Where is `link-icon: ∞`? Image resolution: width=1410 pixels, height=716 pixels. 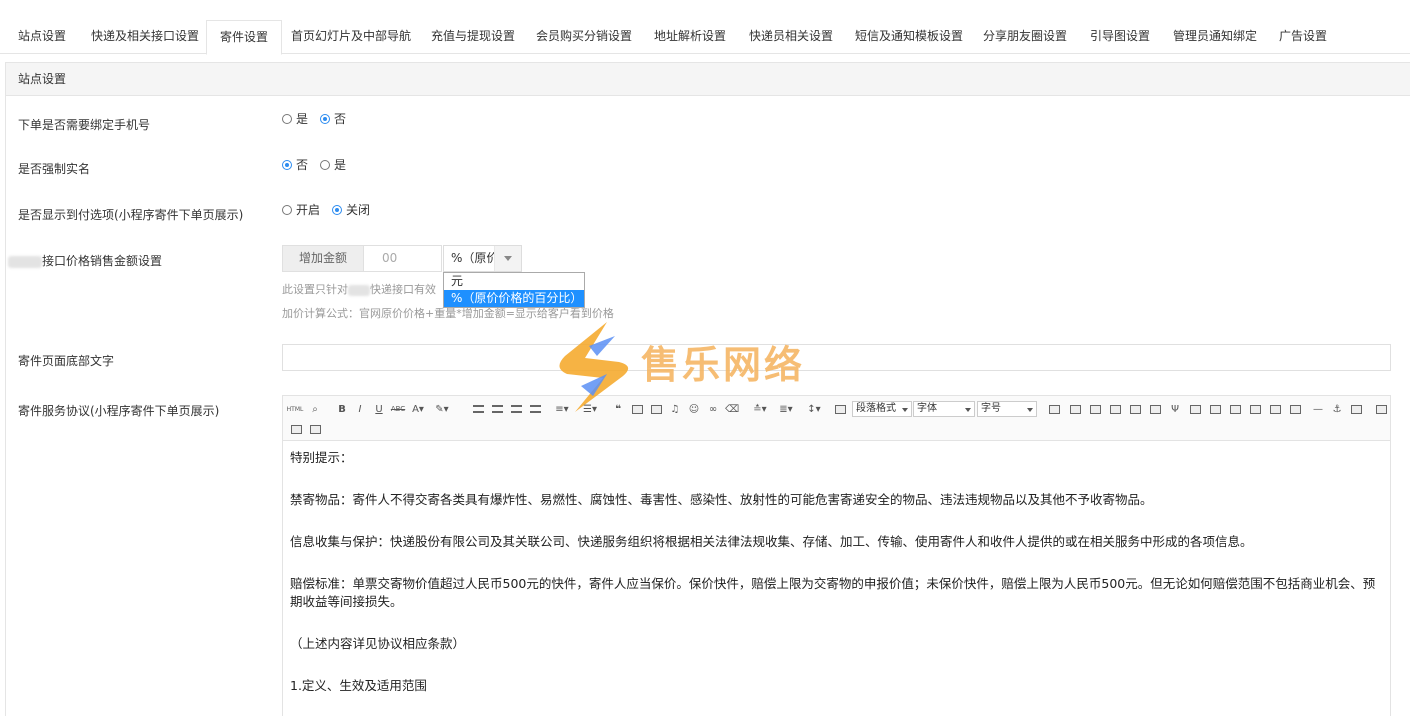 link-icon: ∞ is located at coordinates (713, 409).